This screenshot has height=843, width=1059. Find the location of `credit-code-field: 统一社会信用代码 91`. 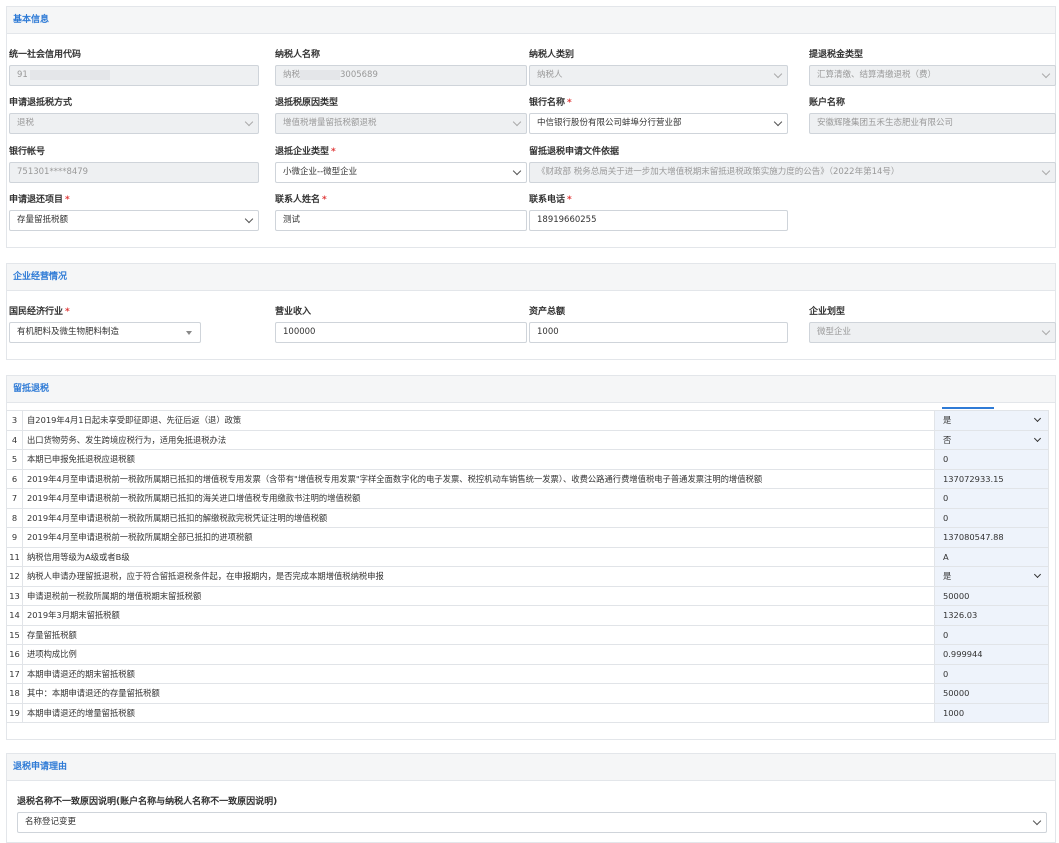

credit-code-field: 统一社会信用代码 91 is located at coordinates (134, 67).